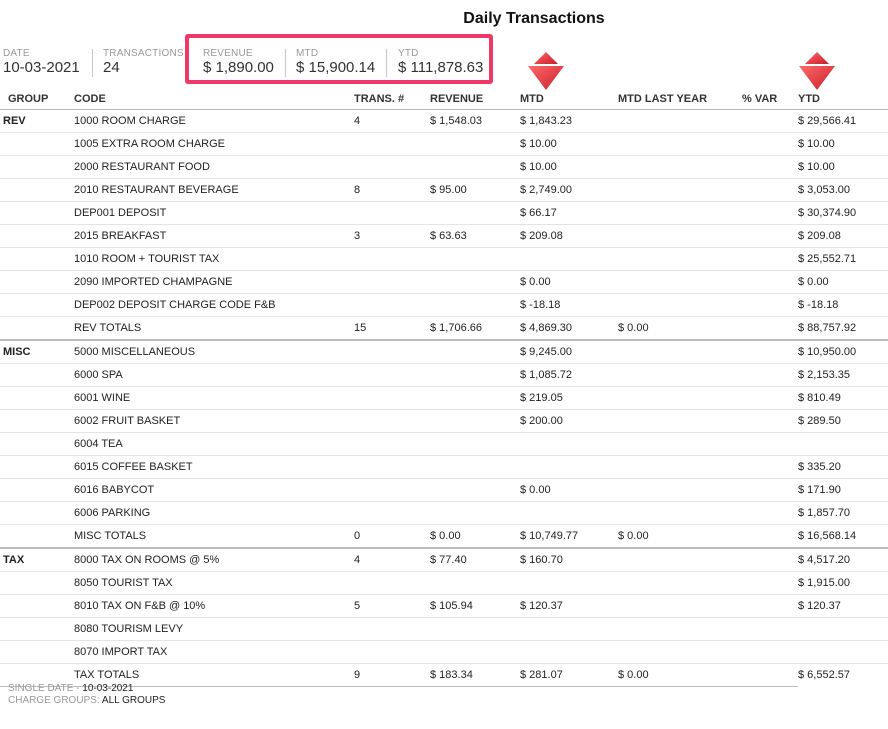  I want to click on table-row: 6002 FRUIT BASKET $ 200.00 $ 289.50, so click(444, 421).